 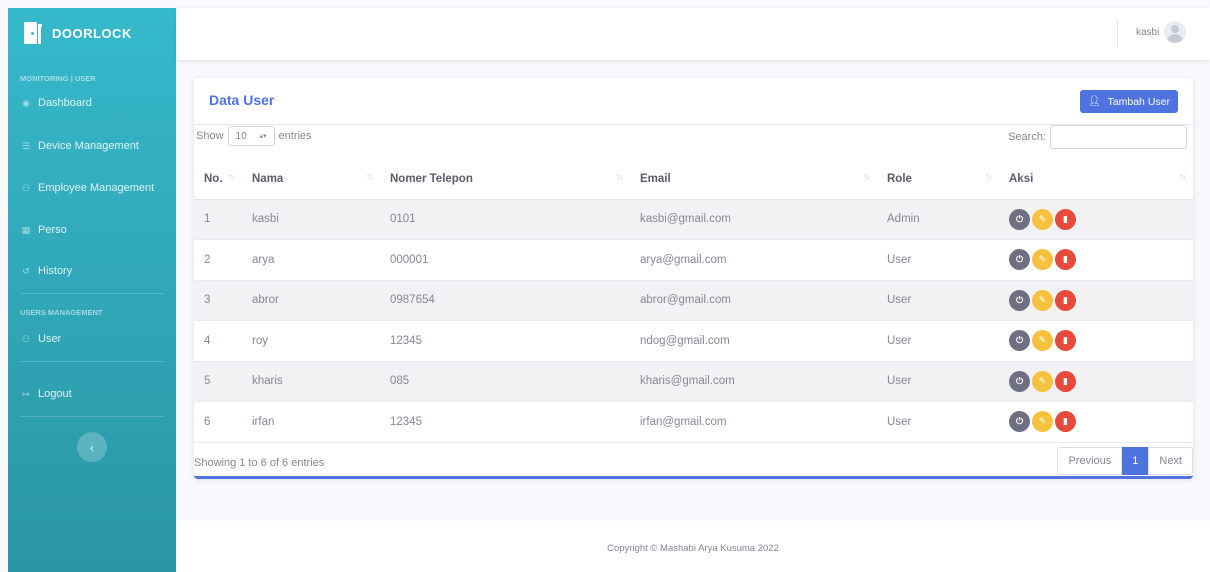 What do you see at coordinates (693, 422) in the screenshot?
I see `table-row: 6 irfan 12345 irfan@gmail.com User ⏻ ✎ ▮` at bounding box center [693, 422].